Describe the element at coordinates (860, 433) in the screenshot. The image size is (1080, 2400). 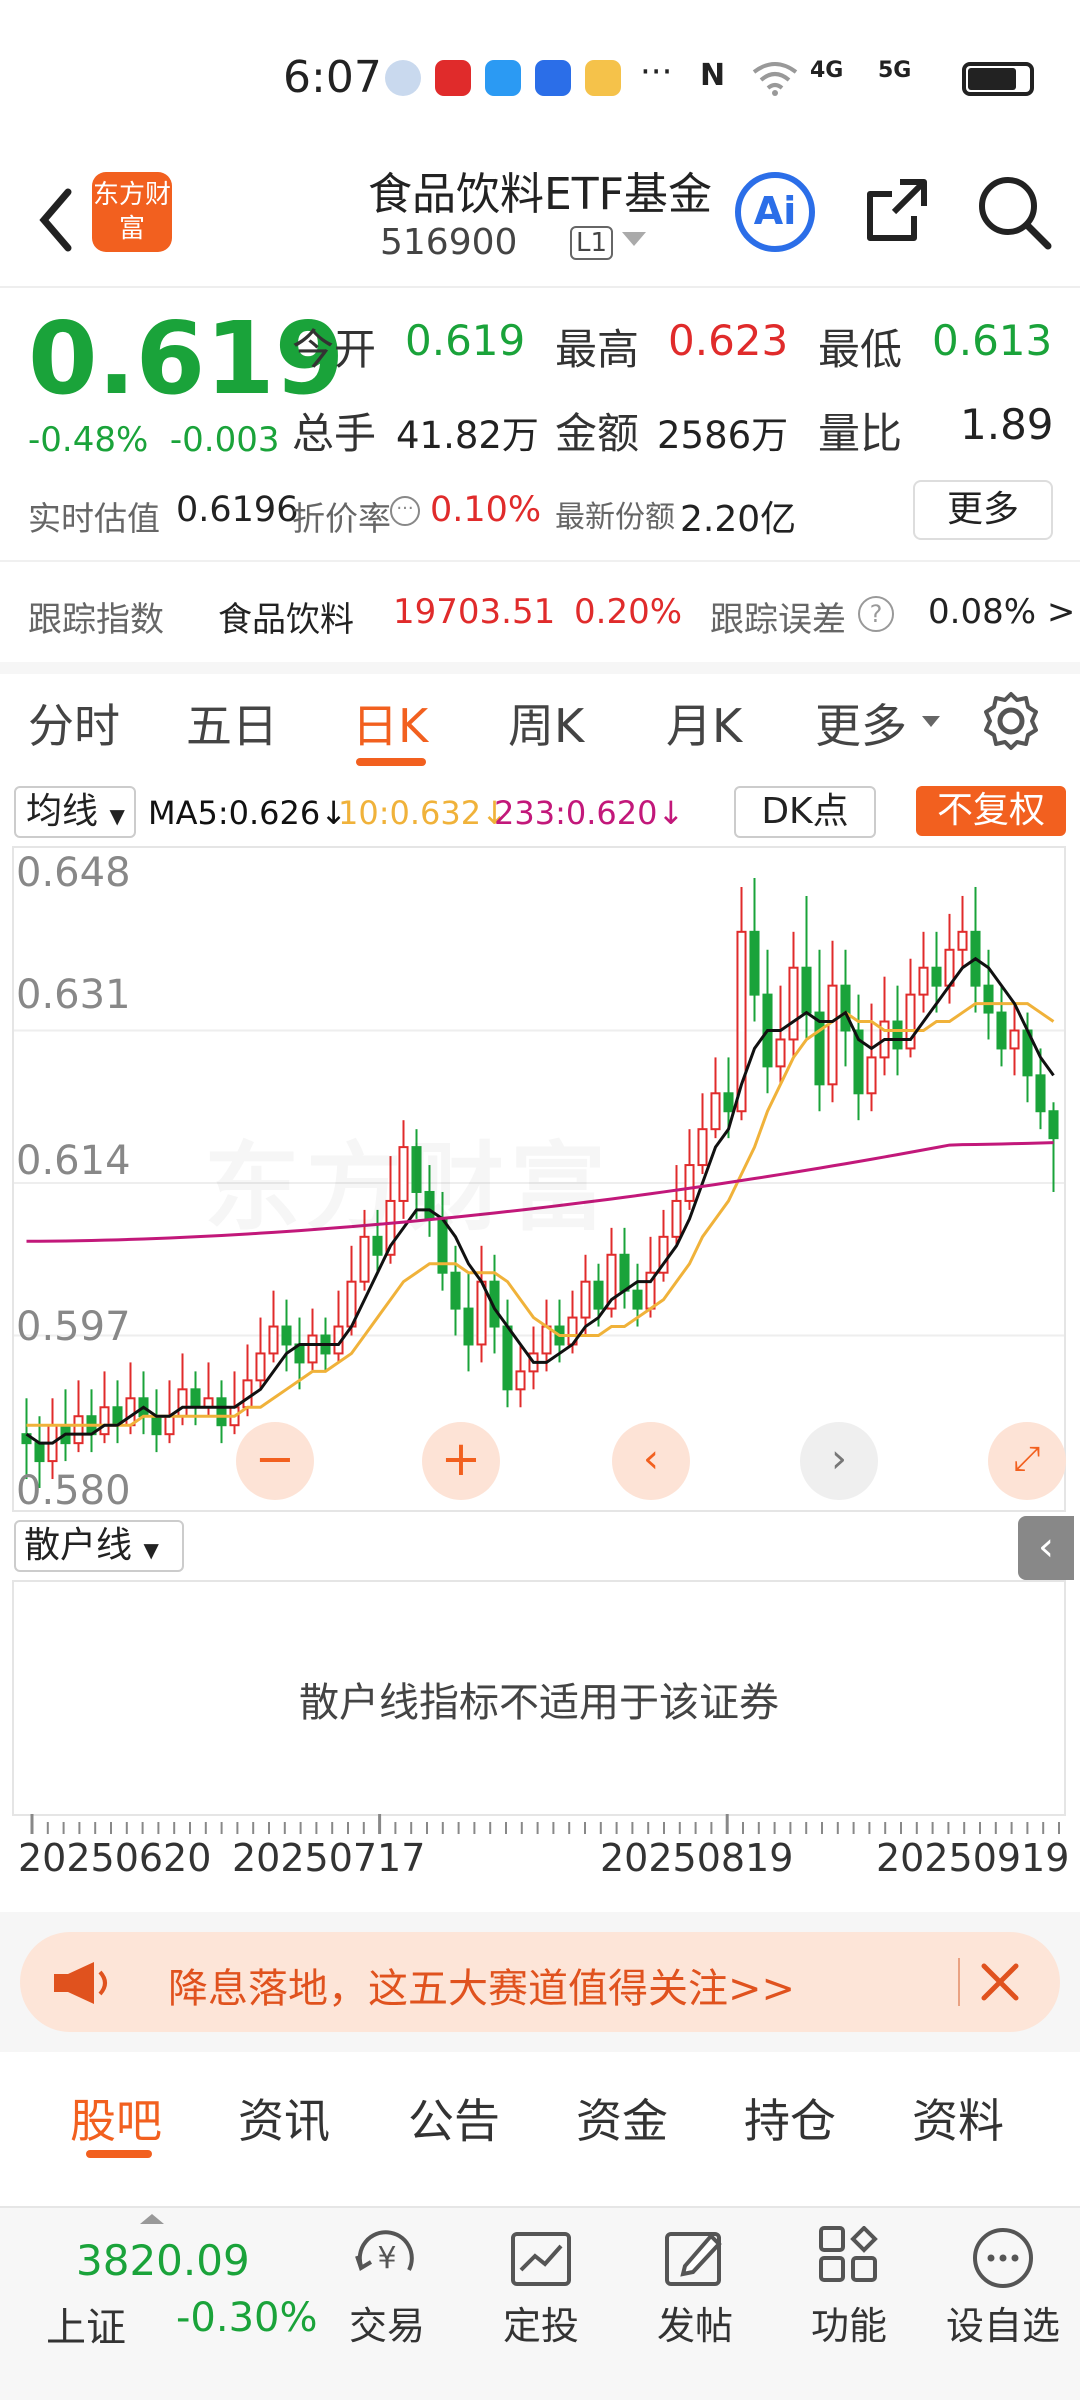
I see `ratio-label: 量比` at that location.